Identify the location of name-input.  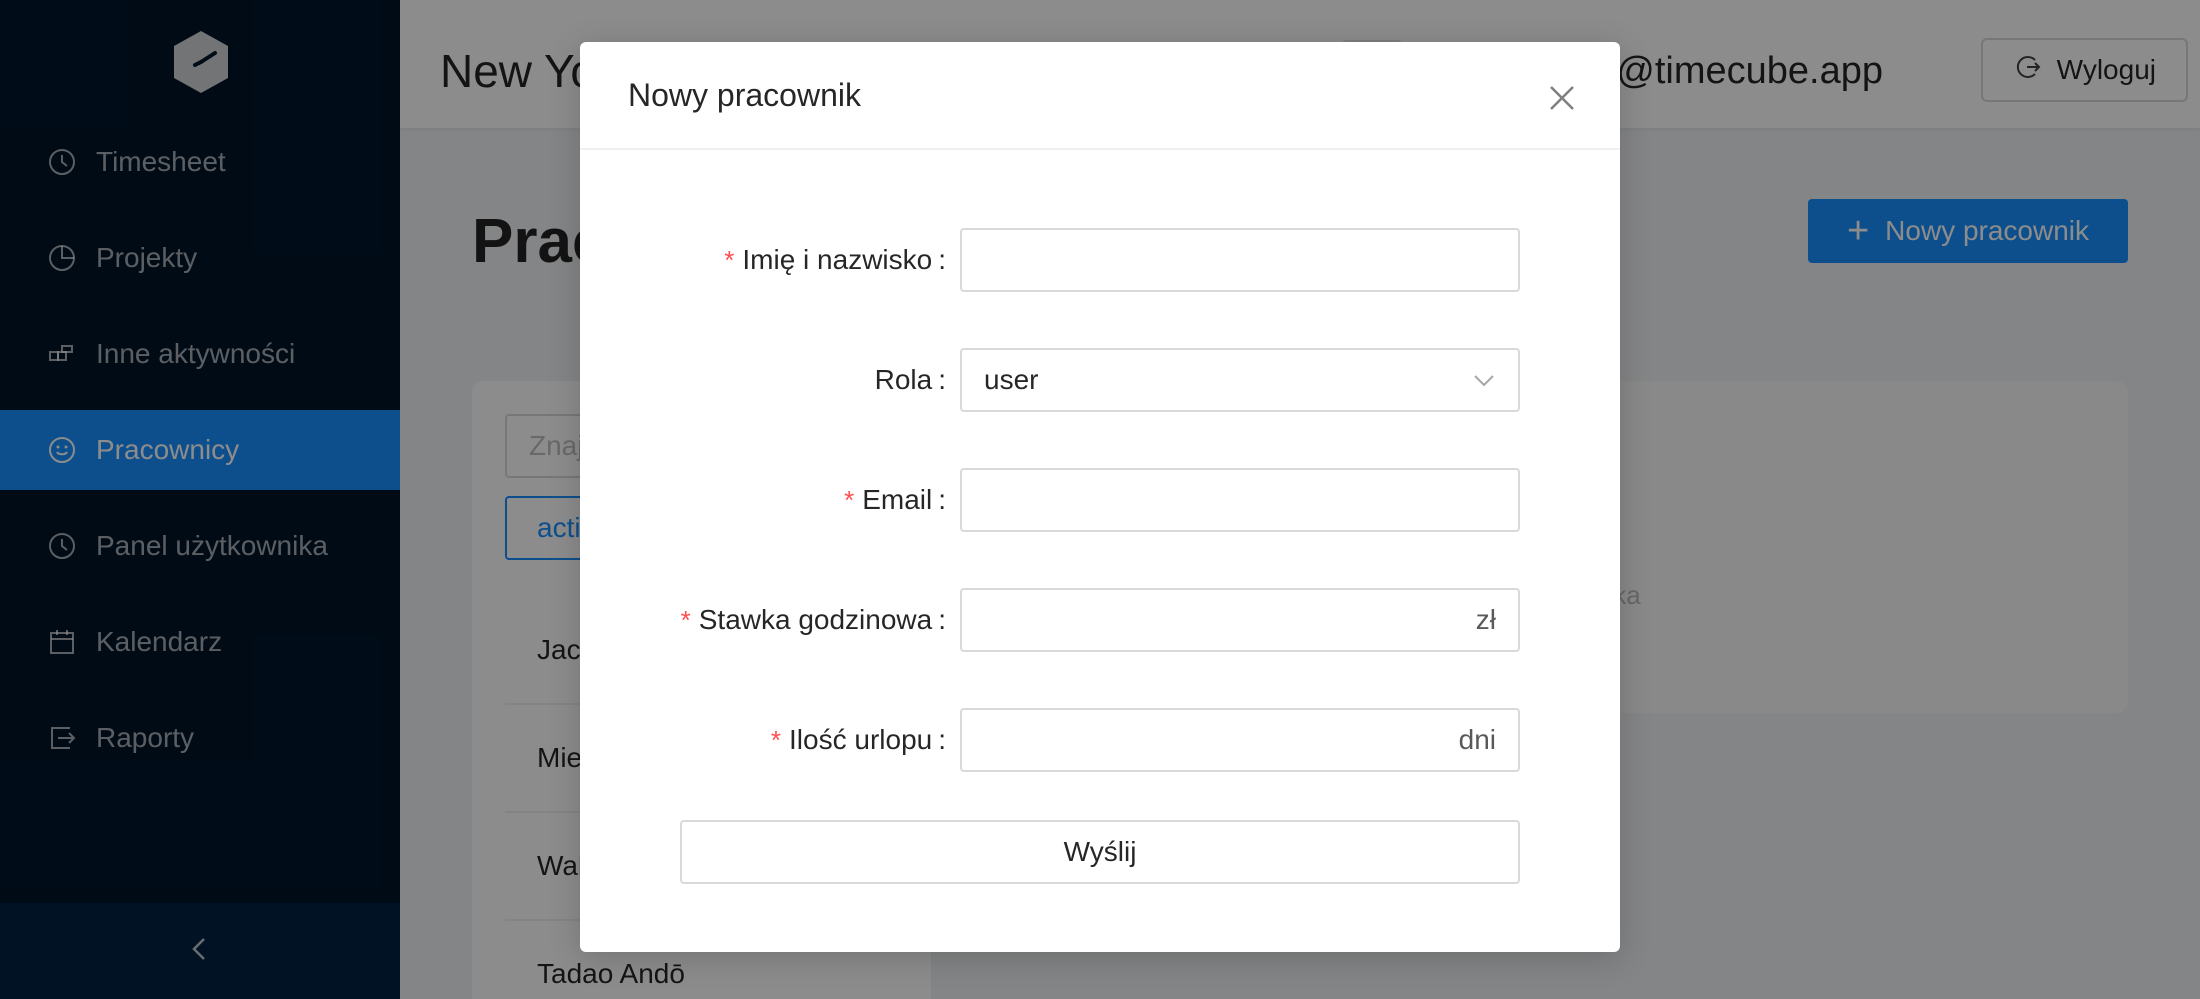
(1240, 260).